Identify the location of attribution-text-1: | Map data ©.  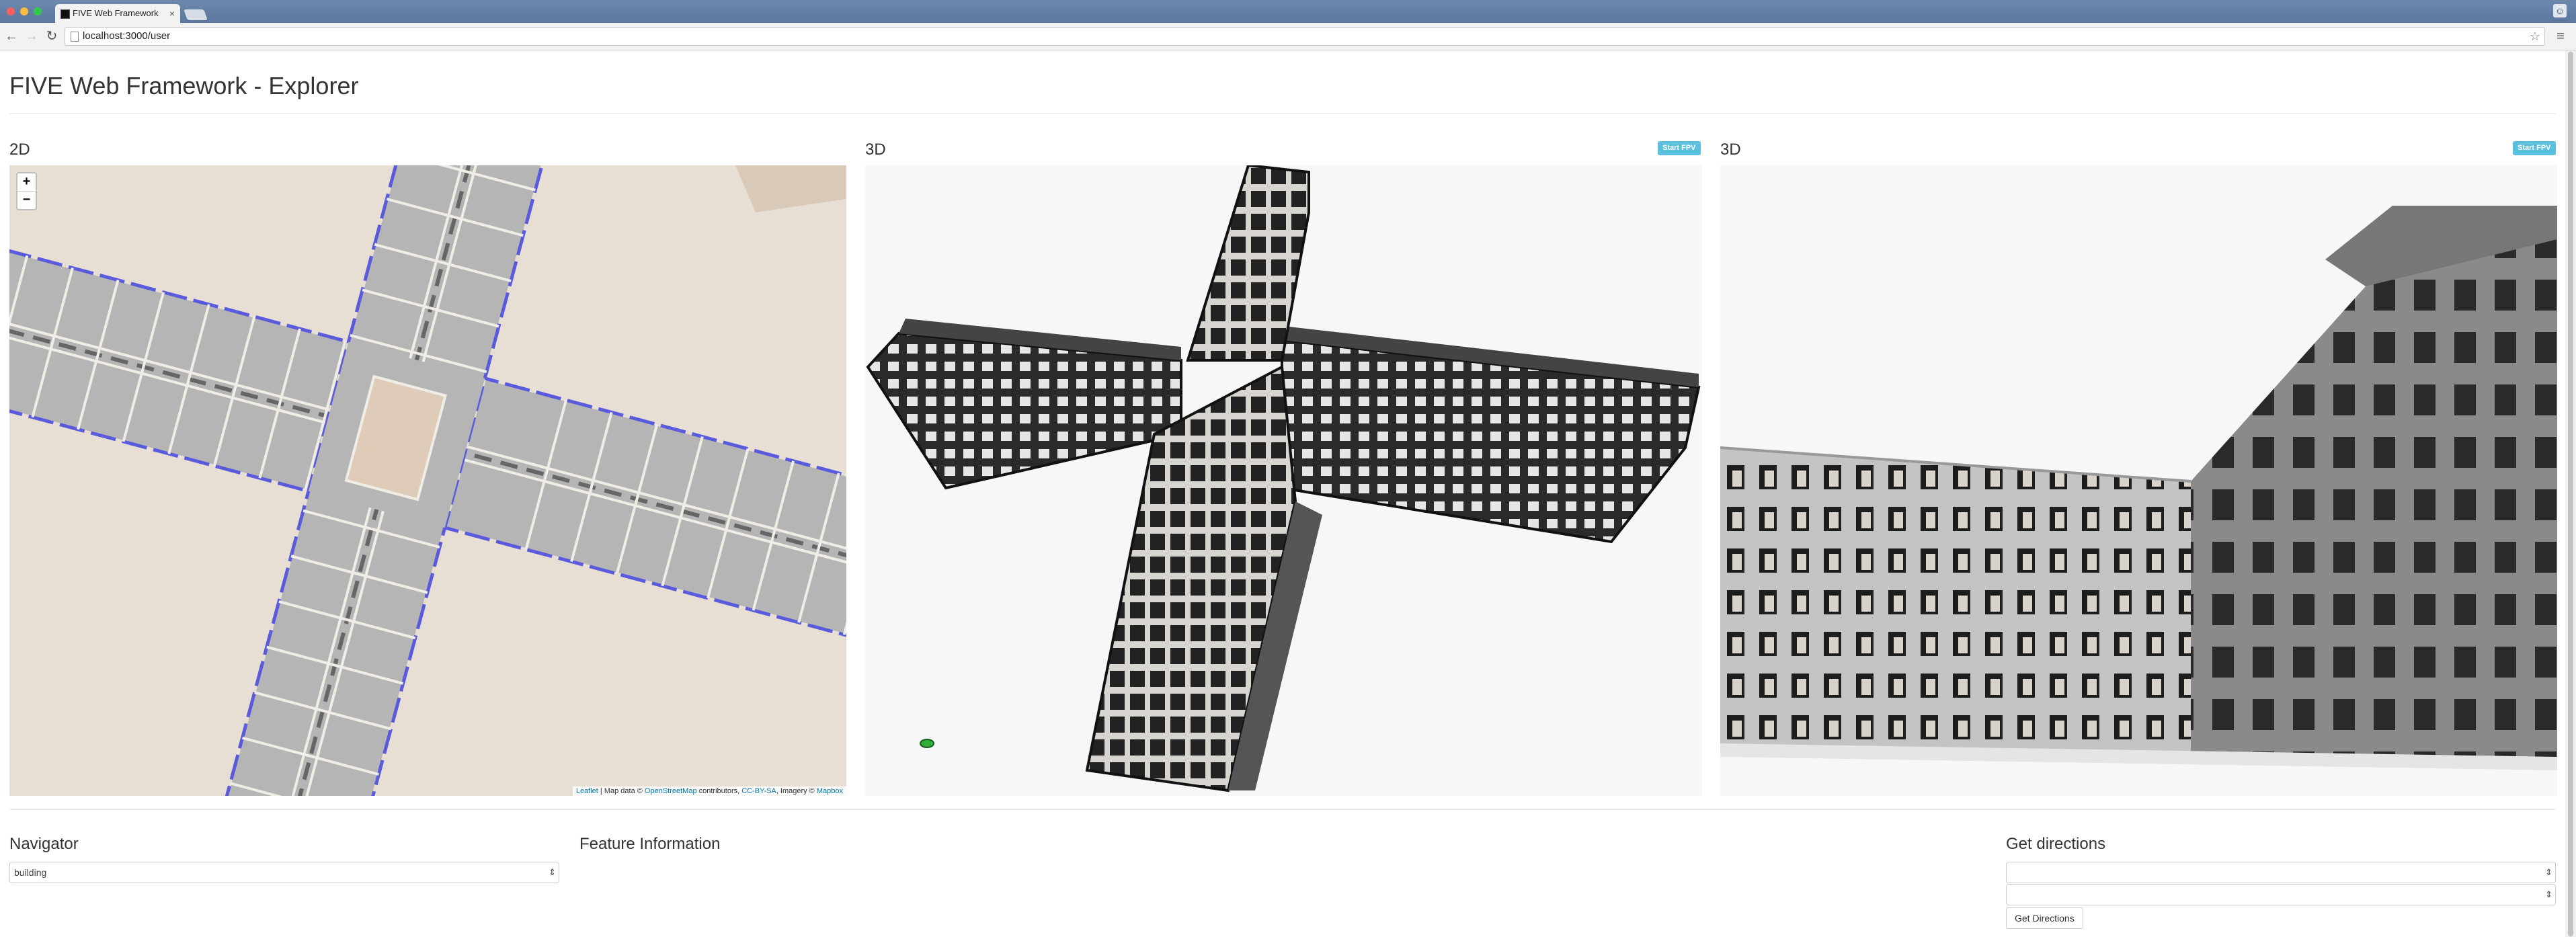
(621, 791).